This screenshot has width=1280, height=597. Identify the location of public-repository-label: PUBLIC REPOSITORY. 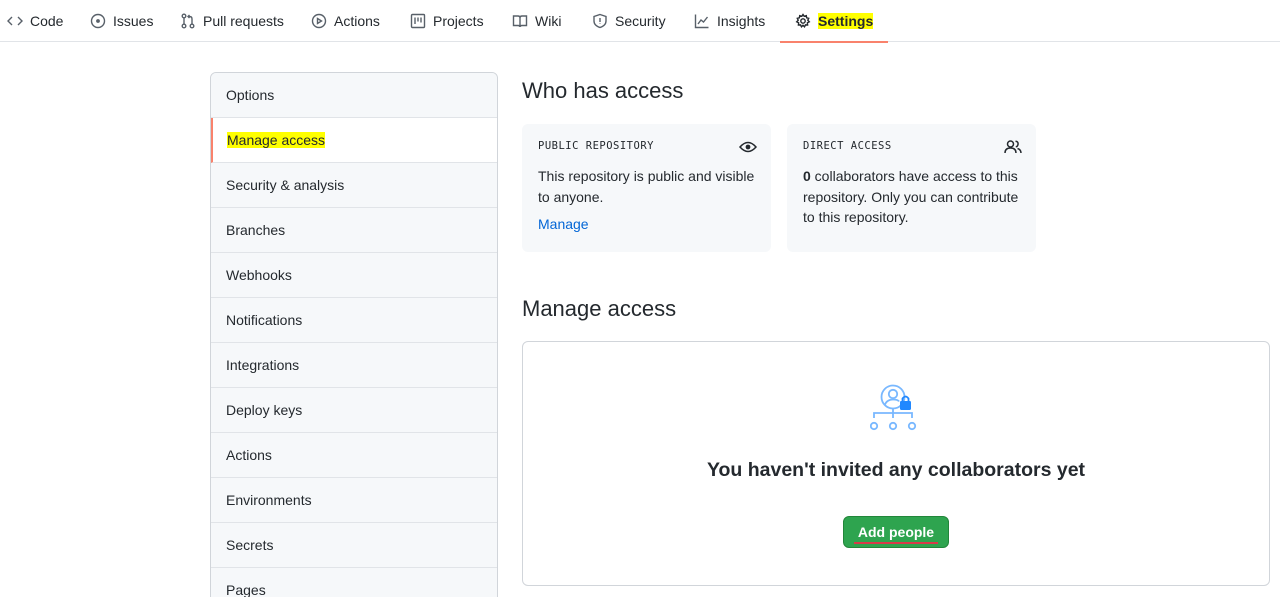
(596, 146).